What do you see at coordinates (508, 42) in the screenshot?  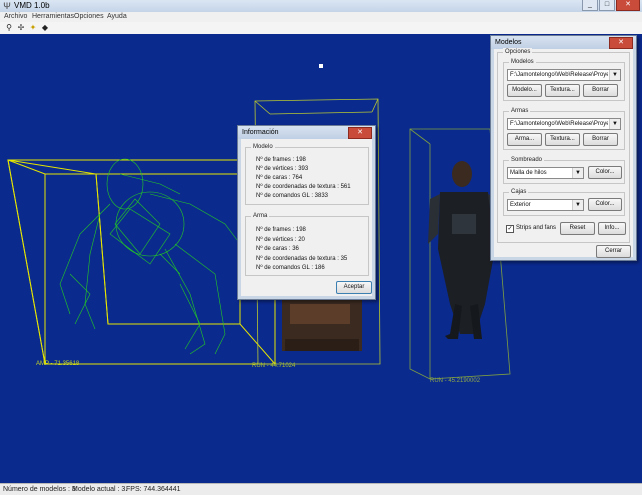 I see `models-dialog-title: Modelos` at bounding box center [508, 42].